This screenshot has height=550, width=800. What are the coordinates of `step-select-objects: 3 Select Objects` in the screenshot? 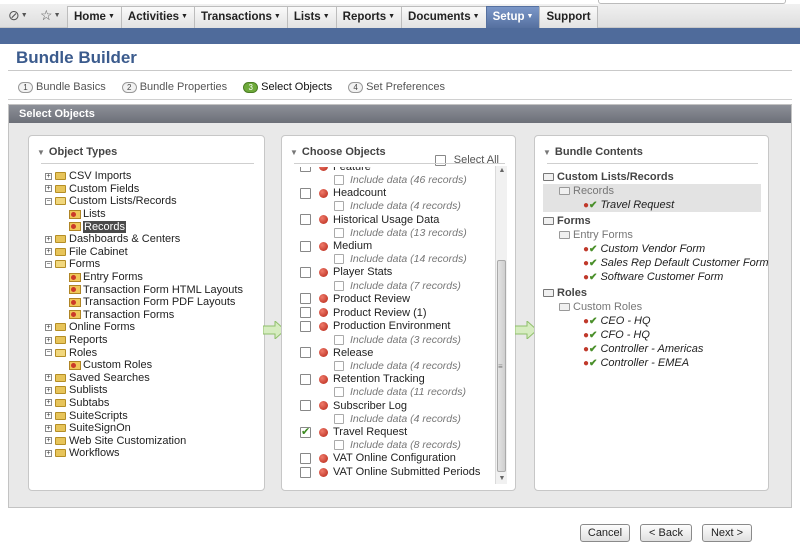 It's located at (287, 87).